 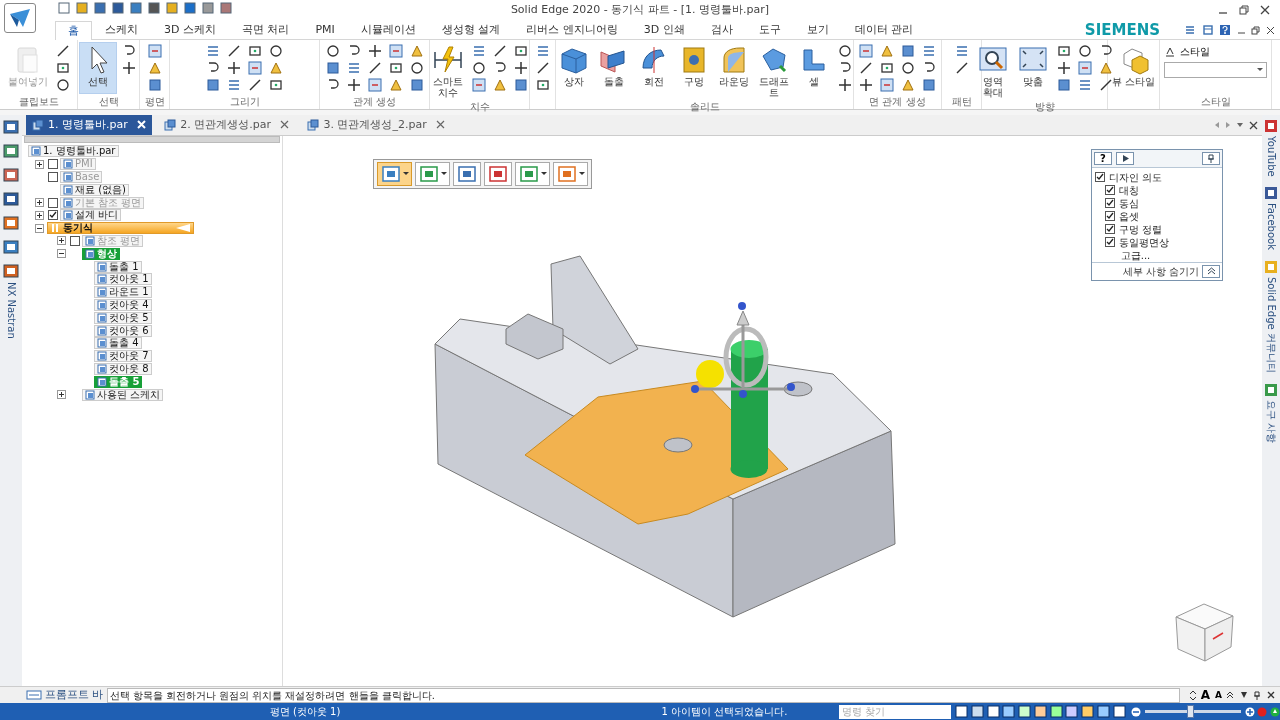 I want to click on ribbon-tab: 생성형 설계, so click(x=471, y=29).